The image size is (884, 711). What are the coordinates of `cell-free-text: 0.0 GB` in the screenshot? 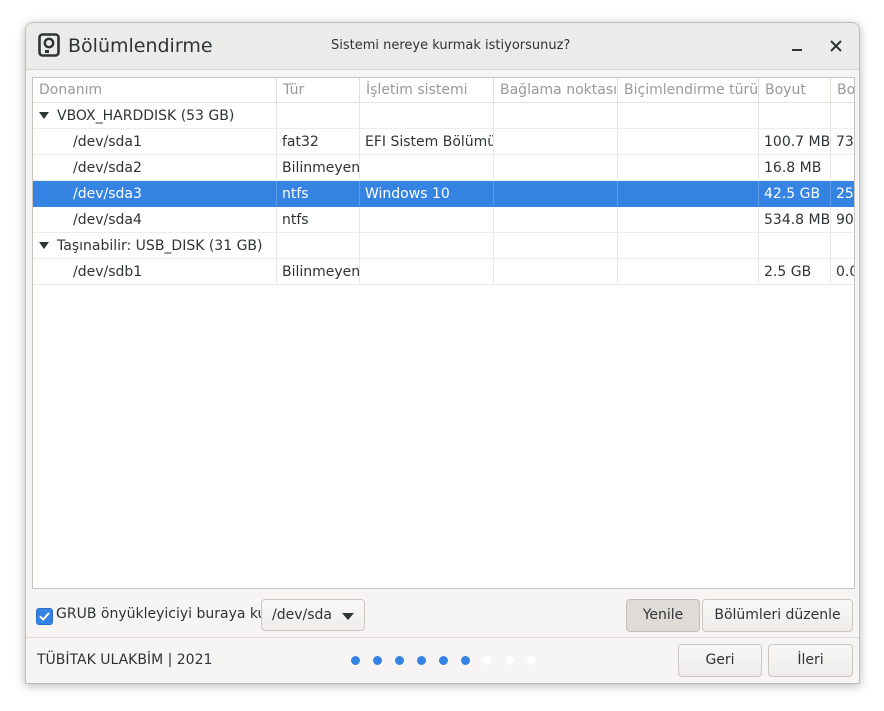 It's located at (845, 272).